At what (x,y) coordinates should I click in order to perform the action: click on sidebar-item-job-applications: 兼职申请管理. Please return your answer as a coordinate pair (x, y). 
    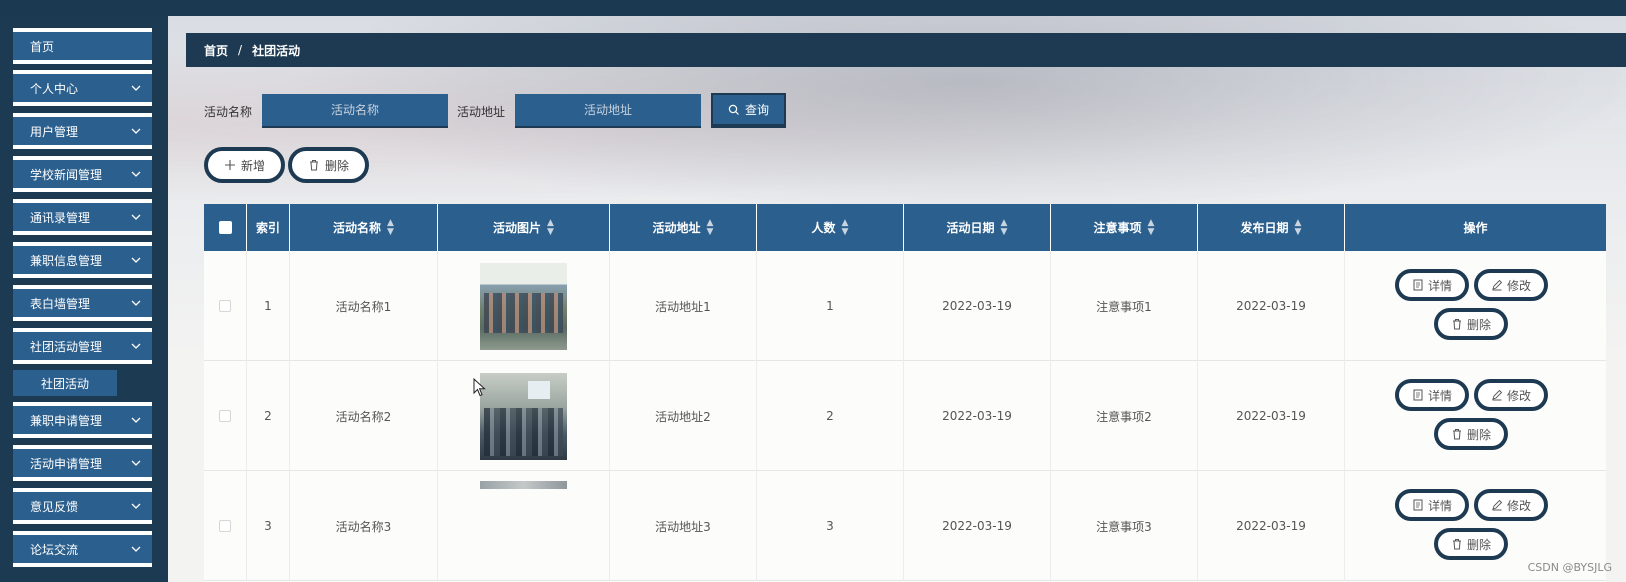
    Looking at the image, I should click on (82, 420).